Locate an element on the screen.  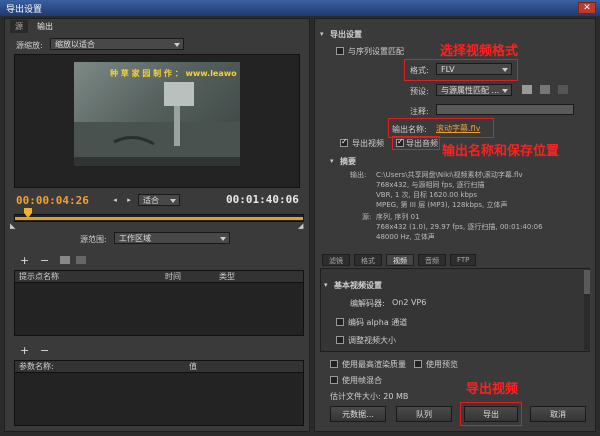
video-settings-scrollbar is located at coordinates (587, 310).